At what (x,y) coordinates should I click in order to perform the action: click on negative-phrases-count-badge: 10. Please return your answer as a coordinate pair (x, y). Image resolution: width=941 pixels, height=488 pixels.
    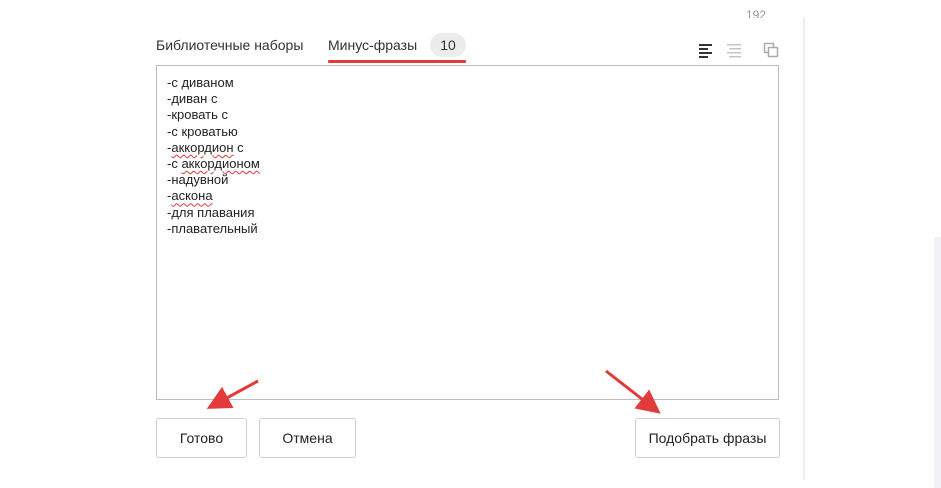
    Looking at the image, I should click on (448, 45).